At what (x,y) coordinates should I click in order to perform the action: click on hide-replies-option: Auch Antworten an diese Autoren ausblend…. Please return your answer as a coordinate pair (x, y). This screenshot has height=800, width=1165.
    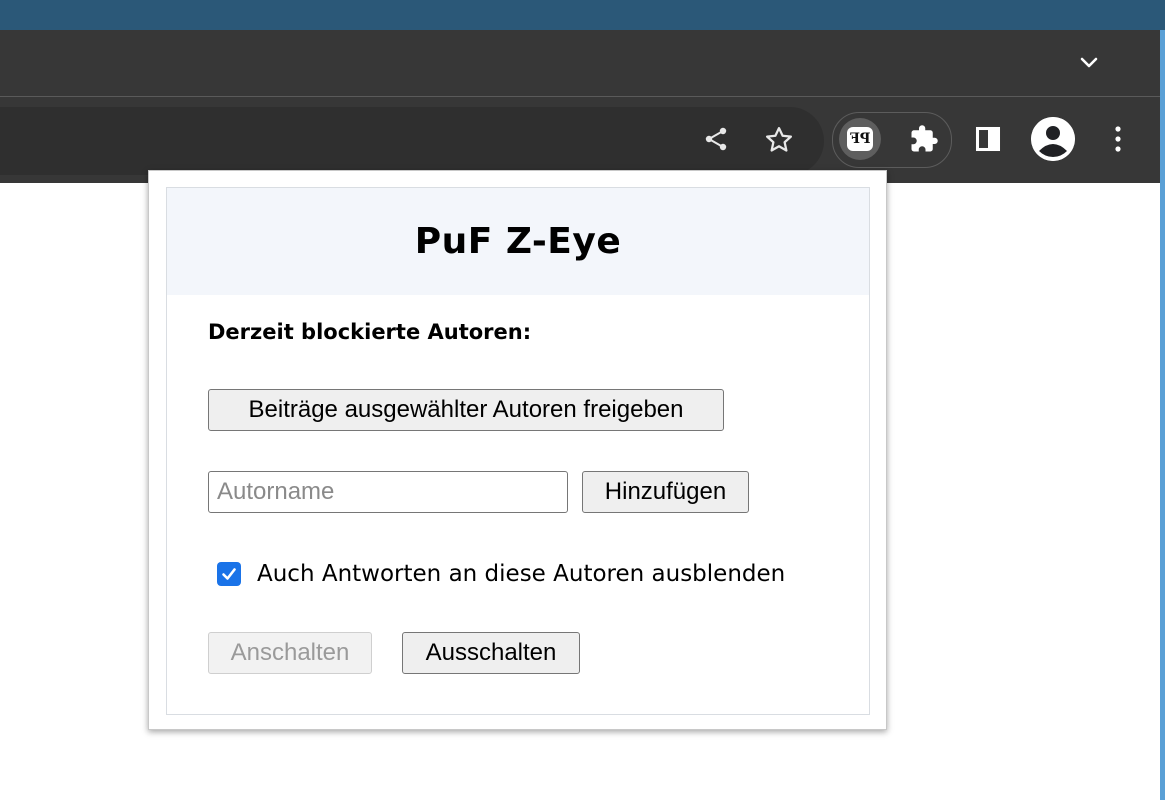
    Looking at the image, I should click on (501, 574).